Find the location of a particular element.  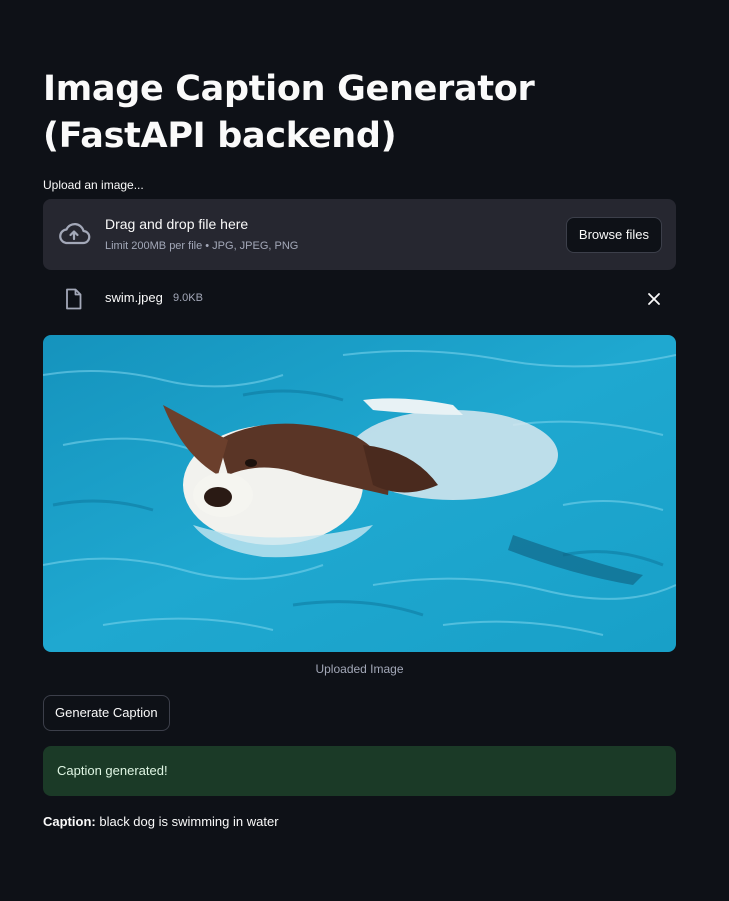

generate-caption-button: Generate Caption is located at coordinates (106, 713).